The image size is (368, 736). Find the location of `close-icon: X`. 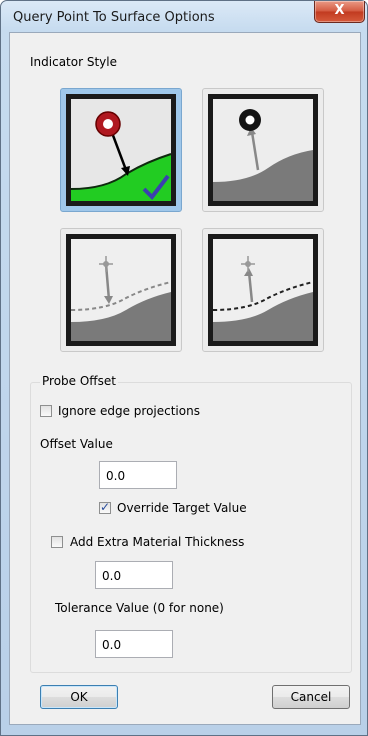

close-icon: X is located at coordinates (339, 10).